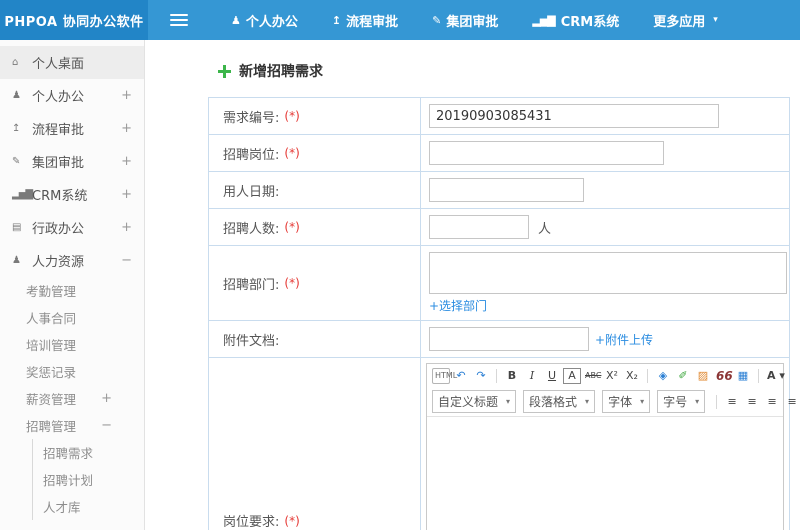 This screenshot has width=800, height=530. I want to click on sidebar-item-label: 人才库, so click(62, 507).